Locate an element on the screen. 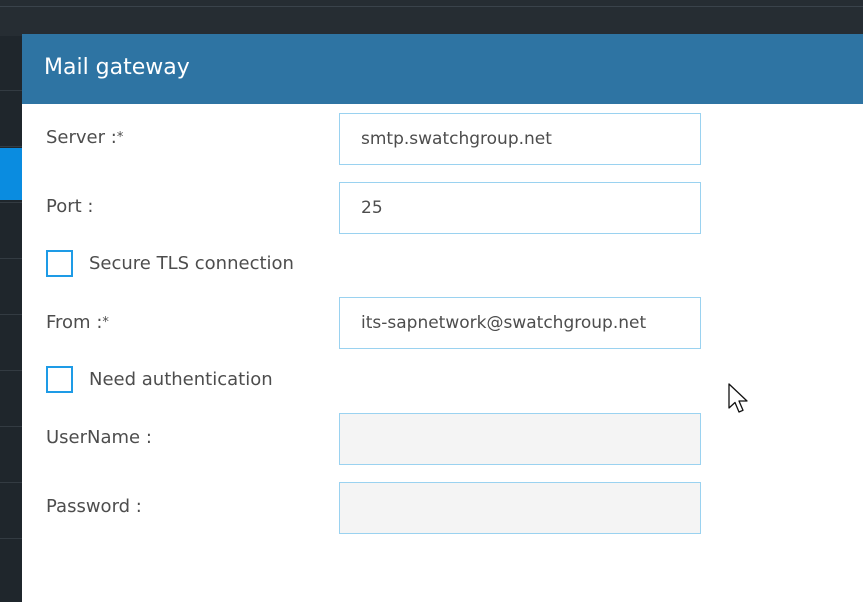  password-label: Password : is located at coordinates (94, 506).